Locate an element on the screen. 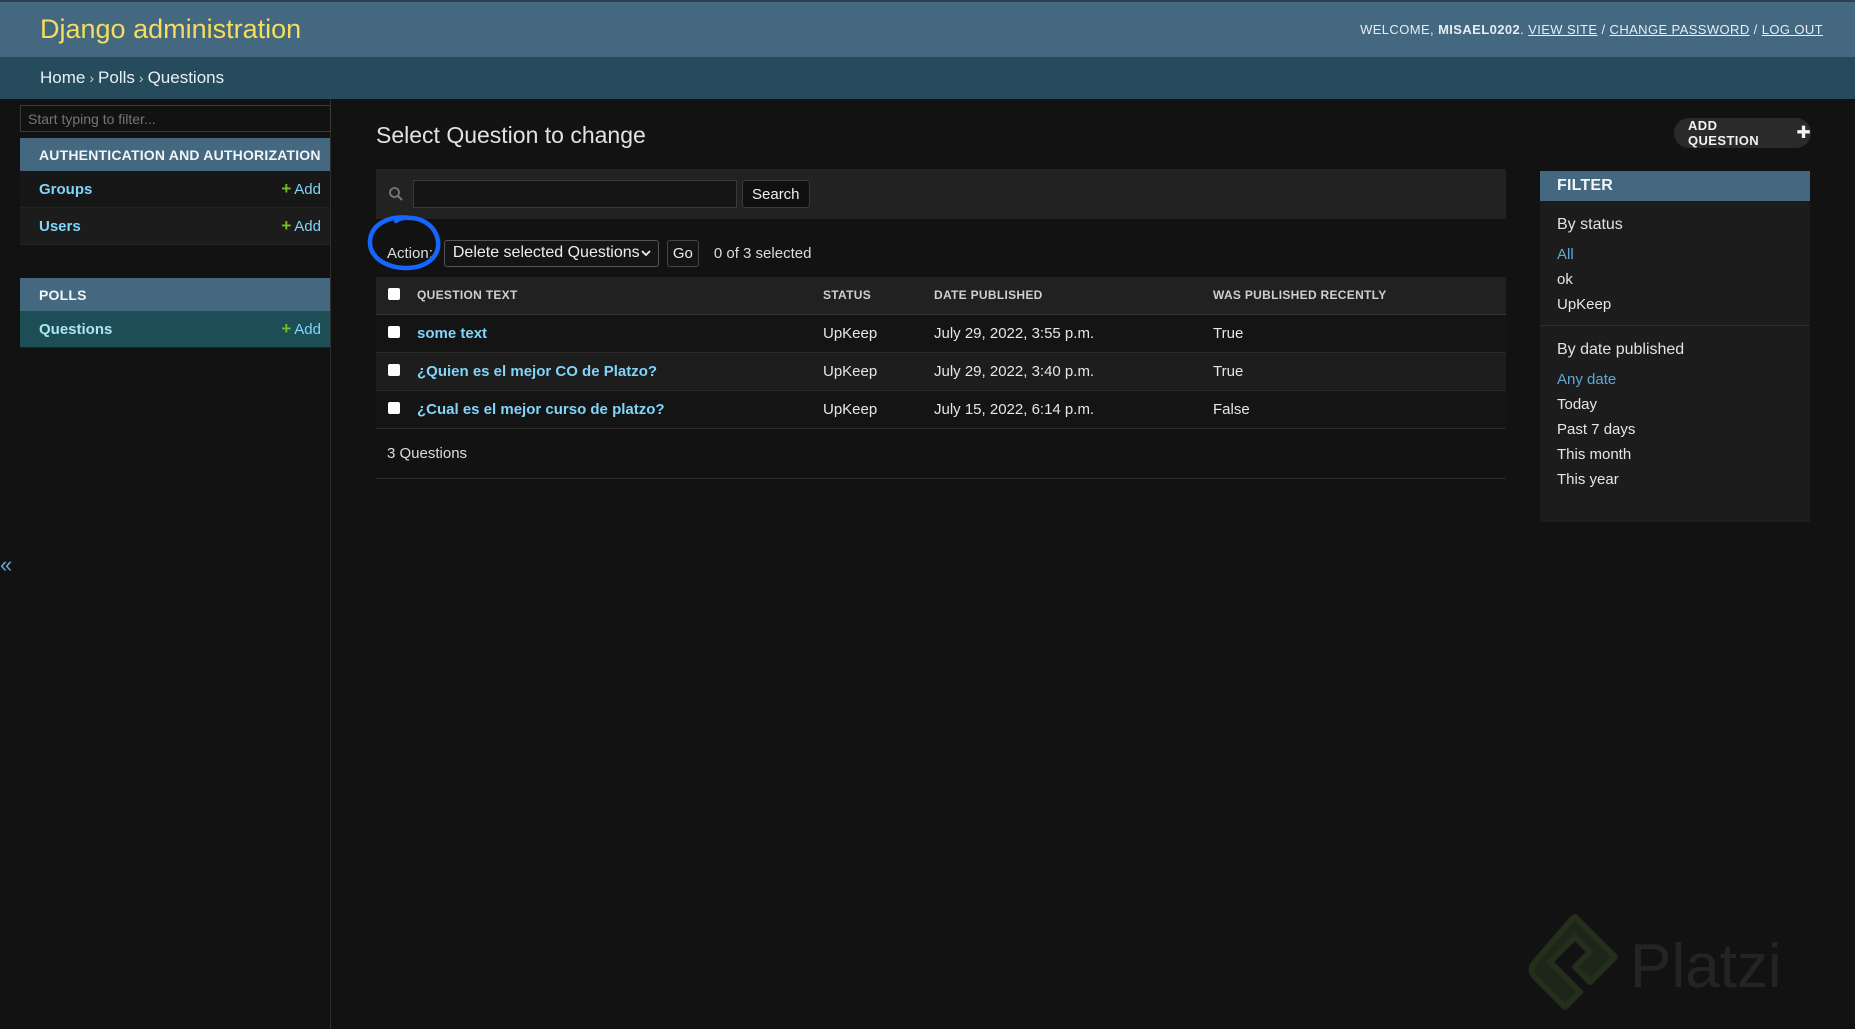  toggle-nav-sidebar-icon: « is located at coordinates (6, 565).